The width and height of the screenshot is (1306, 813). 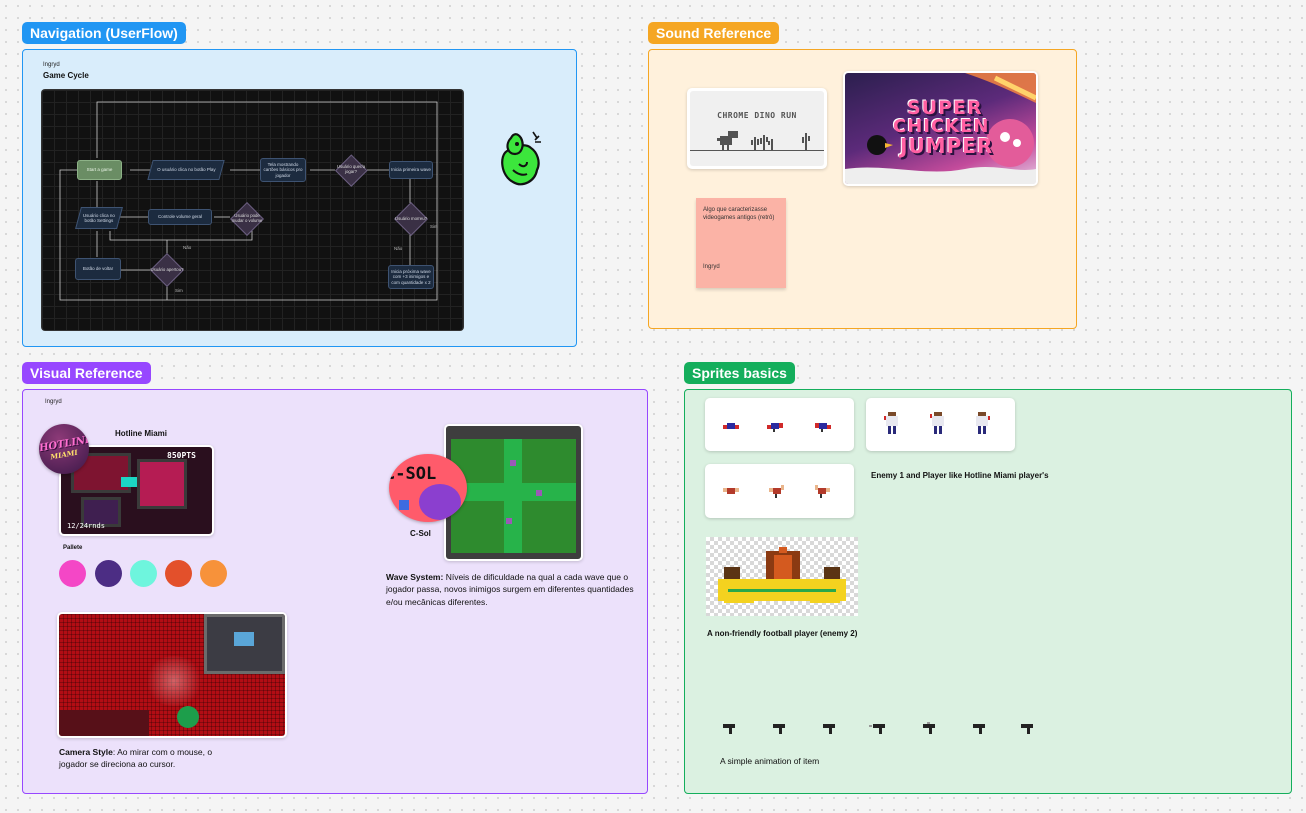 What do you see at coordinates (53, 402) in the screenshot?
I see `visual-author: Ingryd` at bounding box center [53, 402].